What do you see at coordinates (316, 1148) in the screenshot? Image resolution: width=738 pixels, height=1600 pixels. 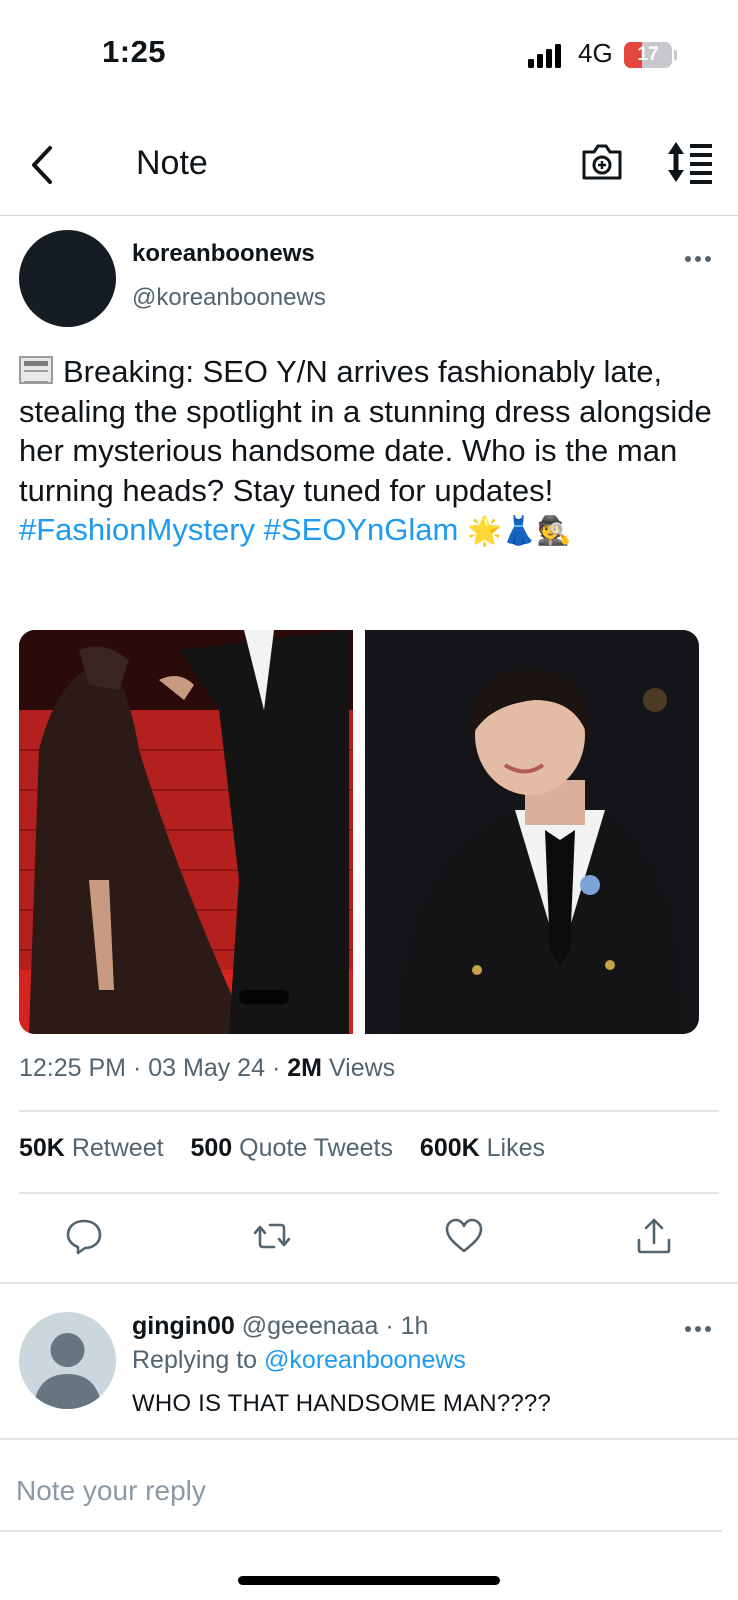 I see `stat-label: Quote Tweets` at bounding box center [316, 1148].